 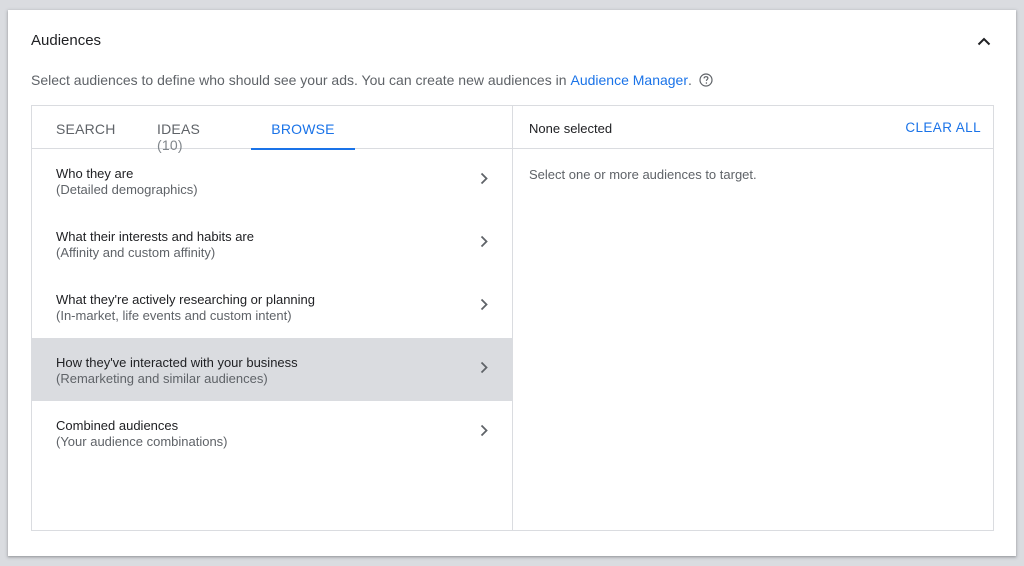 What do you see at coordinates (629, 80) in the screenshot?
I see `audience-manager-link: Audience Manager` at bounding box center [629, 80].